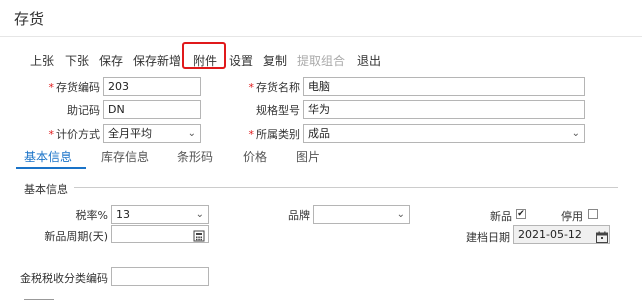  What do you see at coordinates (274, 134) in the screenshot?
I see `category-label: * 所属类别` at bounding box center [274, 134].